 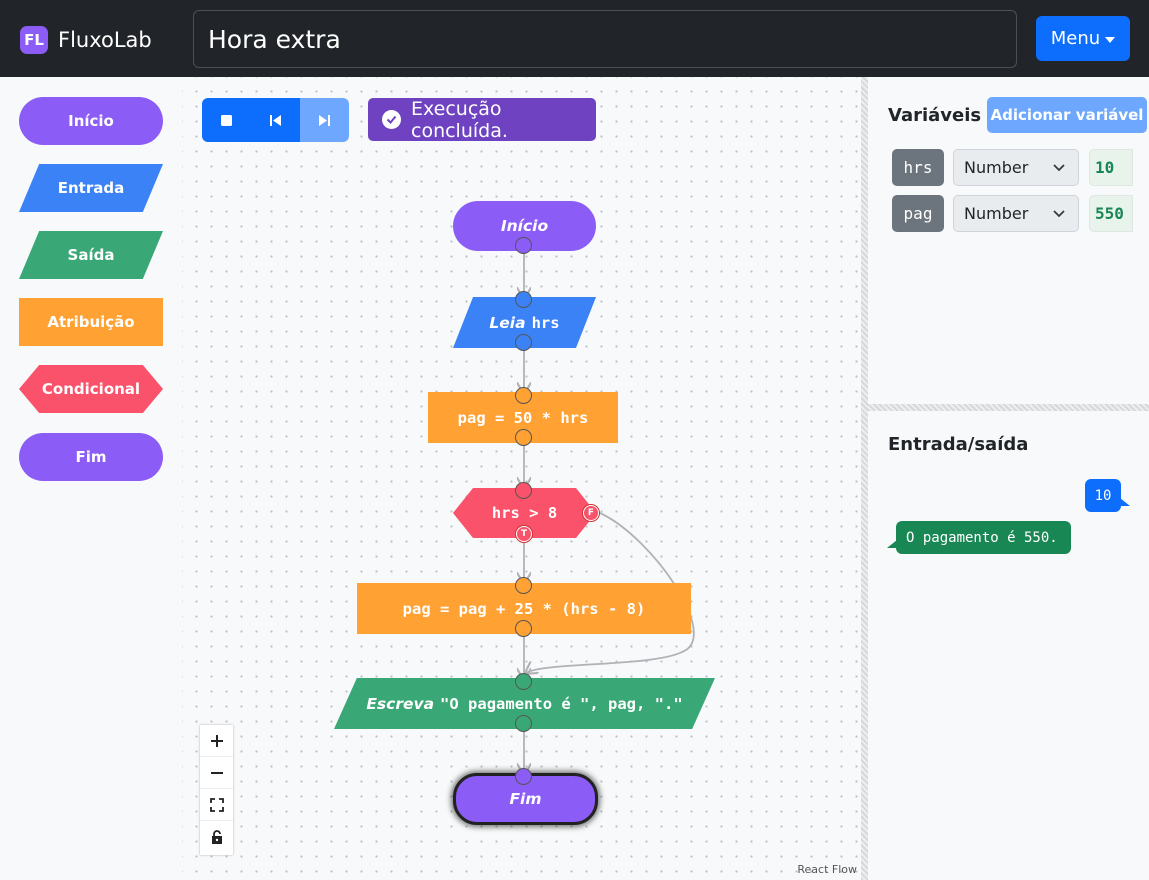 I want to click on handle-start-out, so click(x=523, y=245).